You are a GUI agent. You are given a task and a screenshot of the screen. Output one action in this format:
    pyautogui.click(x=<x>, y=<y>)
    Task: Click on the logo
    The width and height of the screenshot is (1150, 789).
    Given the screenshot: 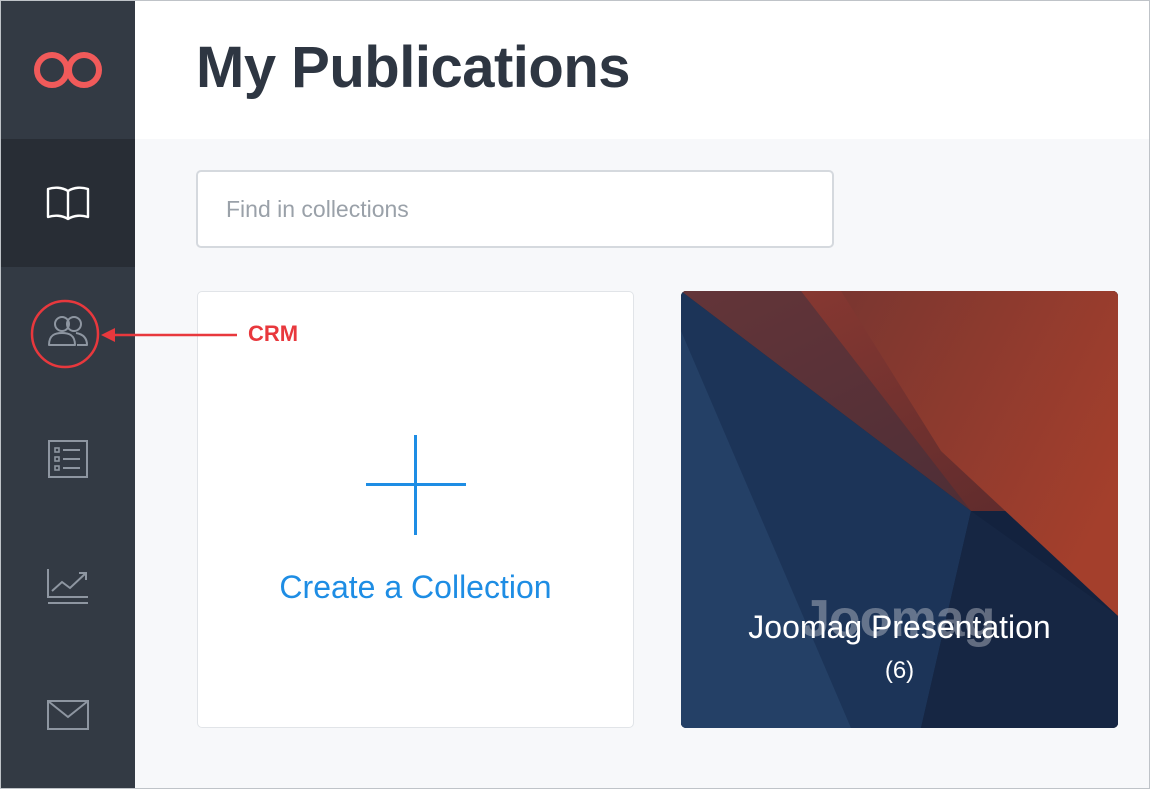 What is the action you would take?
    pyautogui.click(x=68, y=70)
    